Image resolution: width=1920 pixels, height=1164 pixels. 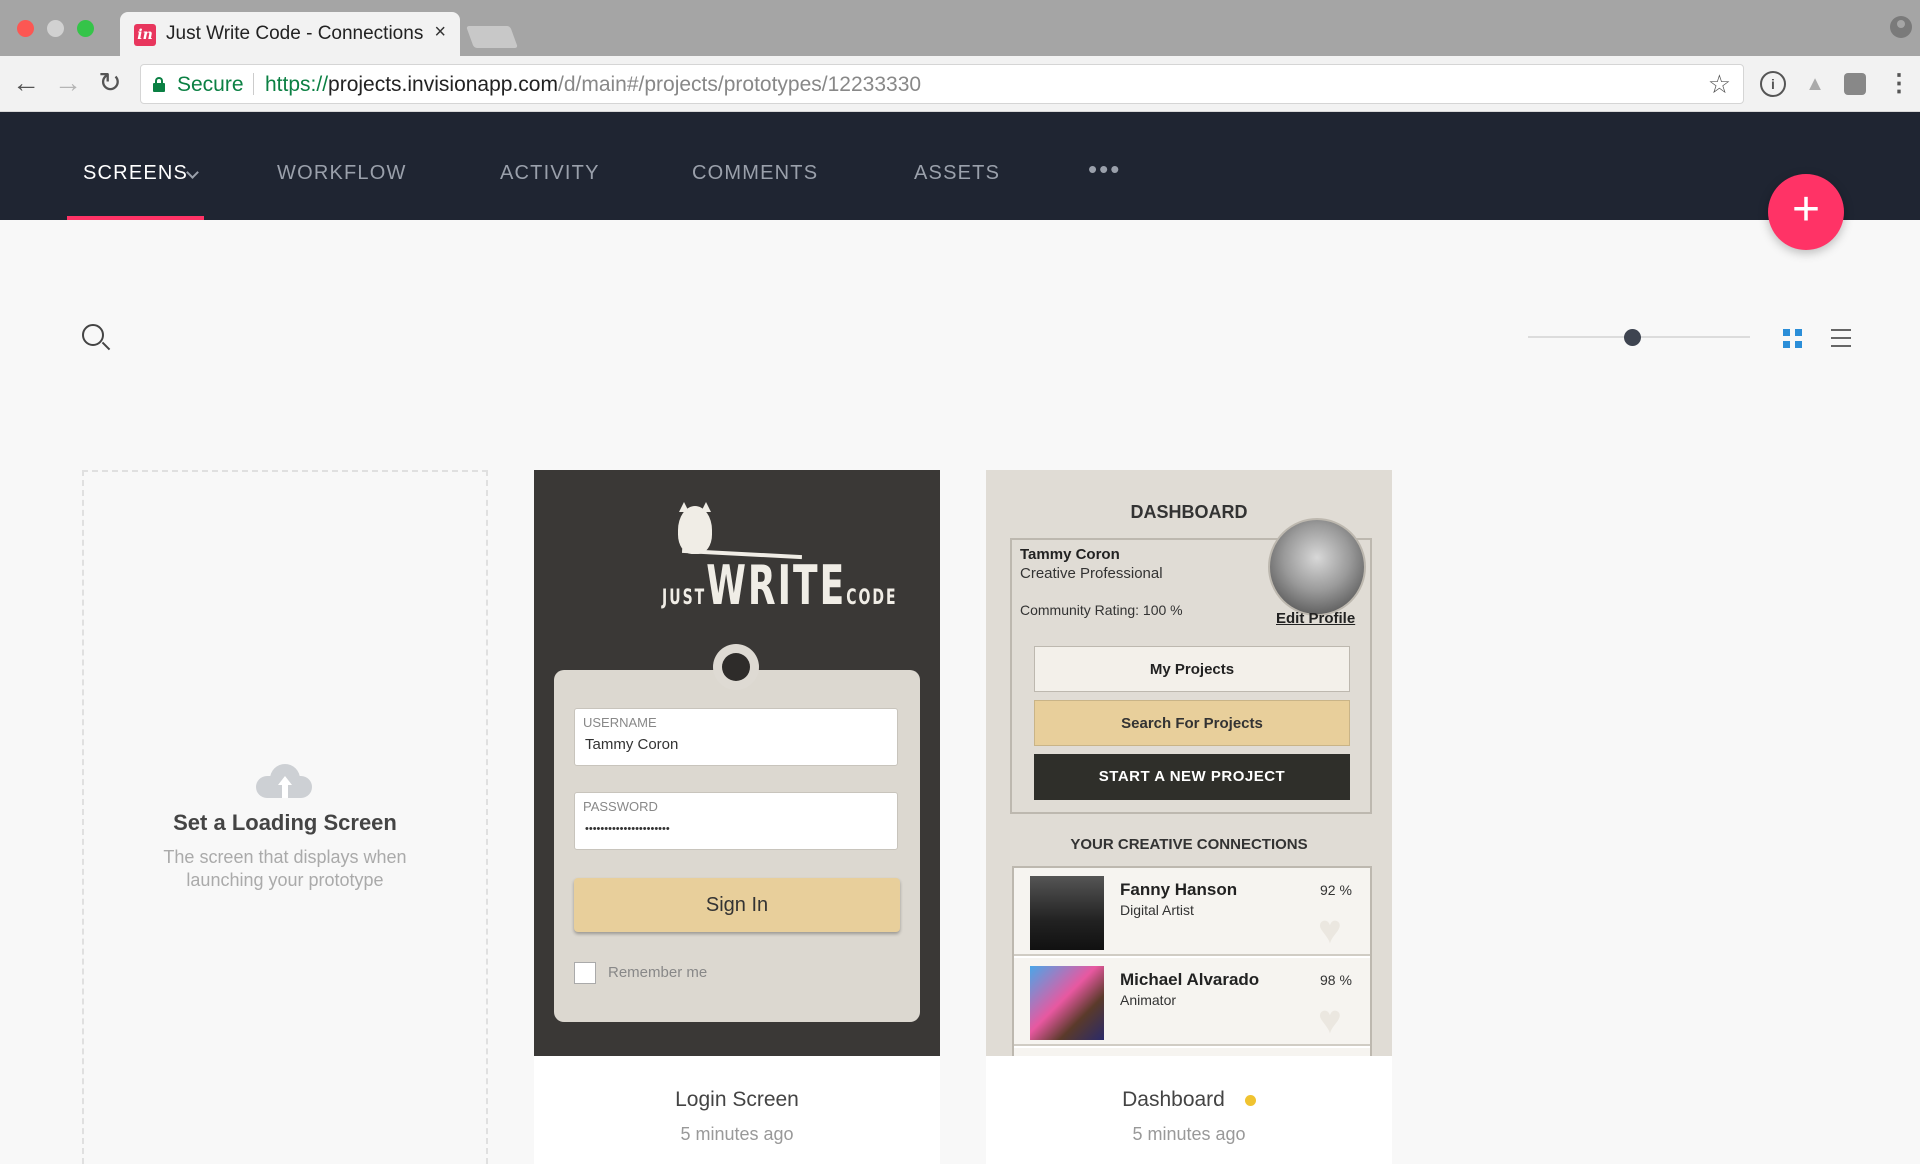 I want to click on connection-role: Animator, so click(x=1148, y=1000).